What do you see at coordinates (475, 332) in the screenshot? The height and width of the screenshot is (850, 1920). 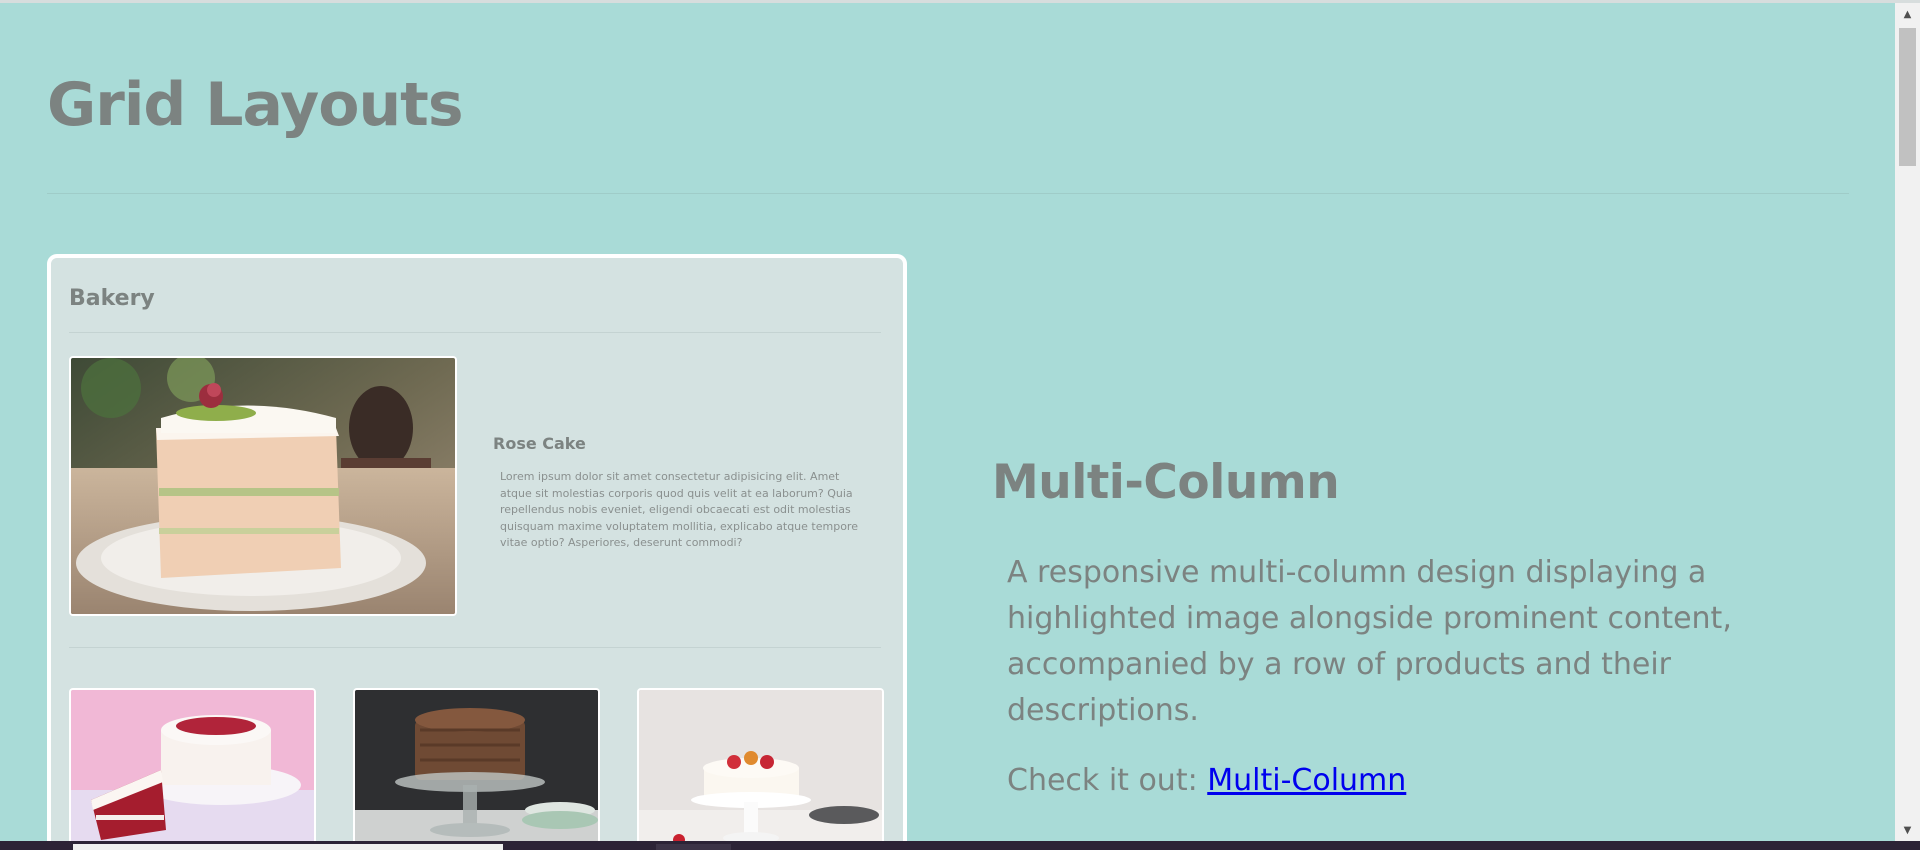 I see `card-header-divider` at bounding box center [475, 332].